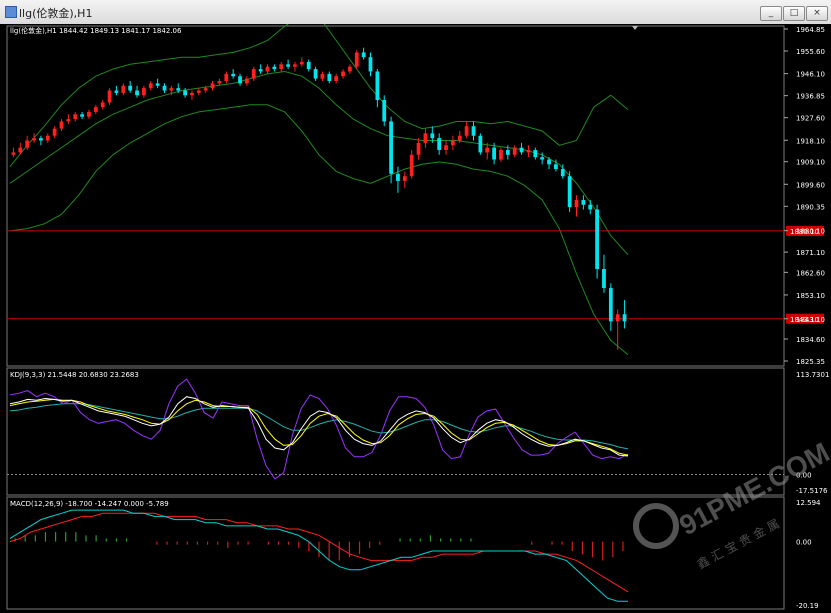 This screenshot has height=613, width=831. What do you see at coordinates (11, 12) in the screenshot?
I see `app-icon` at bounding box center [11, 12].